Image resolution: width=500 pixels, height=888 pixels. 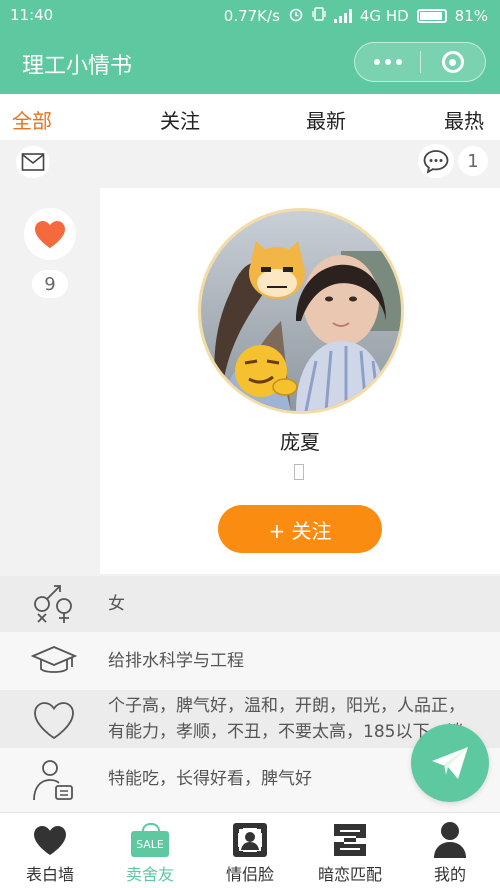 I want to click on chat-bubble-icon, so click(x=436, y=162).